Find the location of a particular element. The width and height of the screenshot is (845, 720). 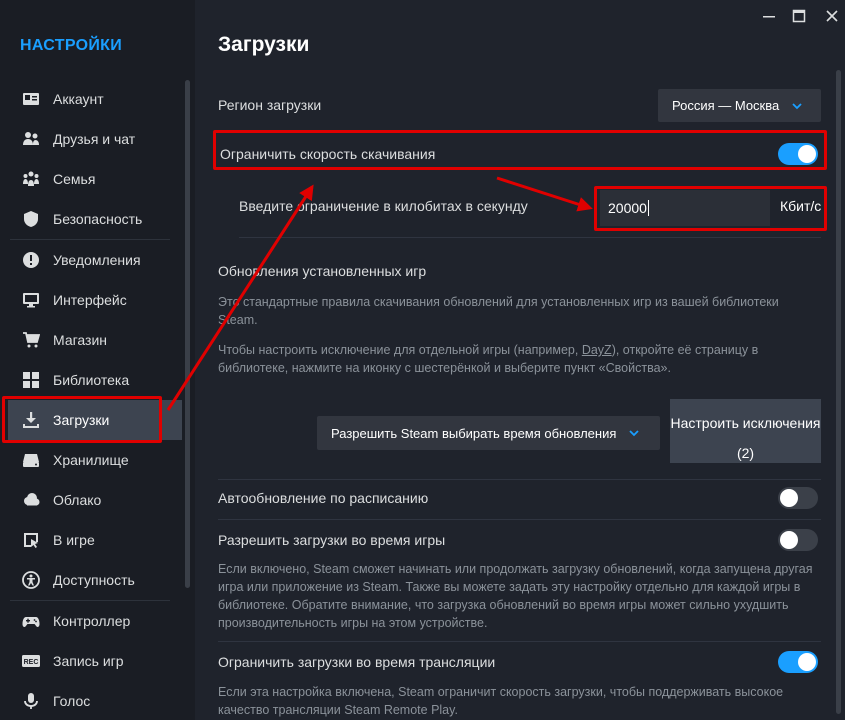

sidebar-item-storage: Хранилище is located at coordinates (95, 460).